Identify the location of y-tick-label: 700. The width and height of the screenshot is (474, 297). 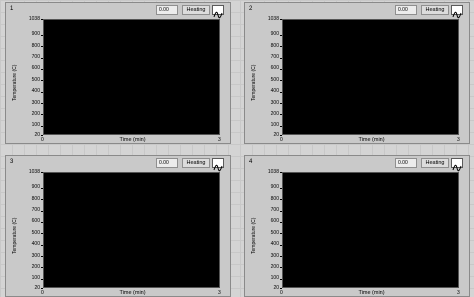
(274, 210).